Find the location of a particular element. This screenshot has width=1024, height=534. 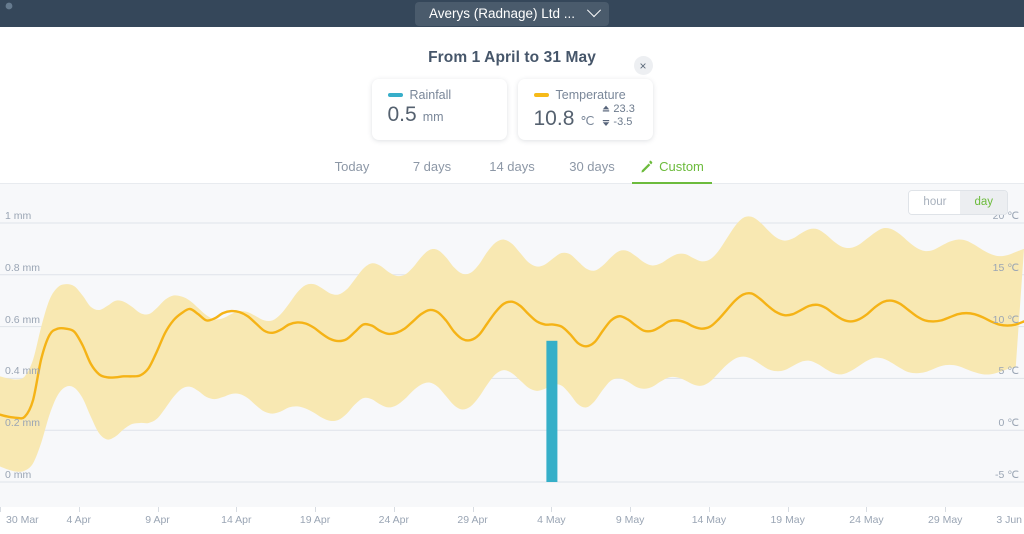

resolution-toggle: hour day is located at coordinates (958, 202).